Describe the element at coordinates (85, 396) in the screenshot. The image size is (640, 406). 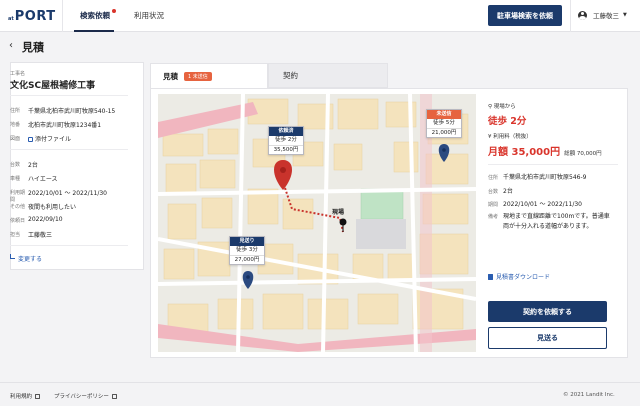
I see `privacy-link: プライバシーポリシー` at that location.